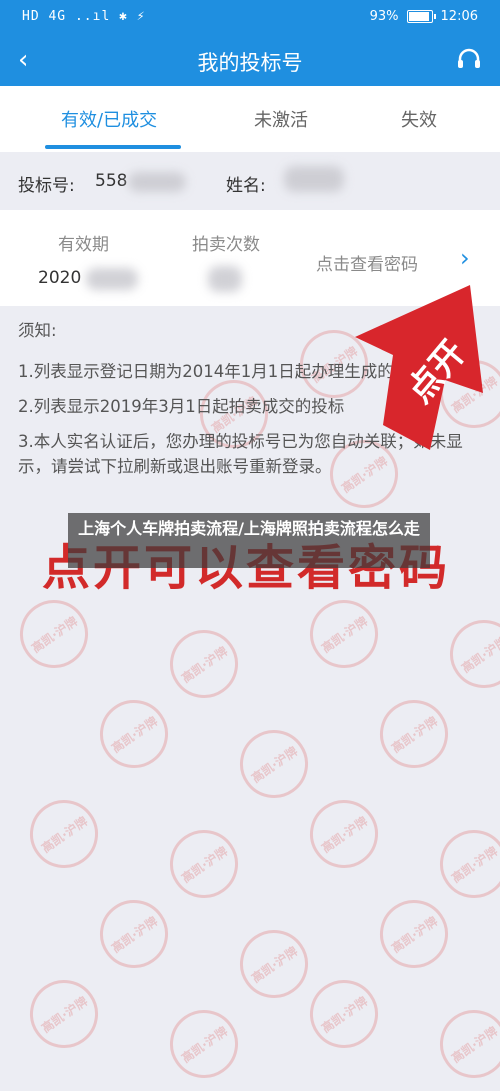 The width and height of the screenshot is (500, 1091). What do you see at coordinates (225, 279) in the screenshot?
I see `redacted-auction-count` at bounding box center [225, 279].